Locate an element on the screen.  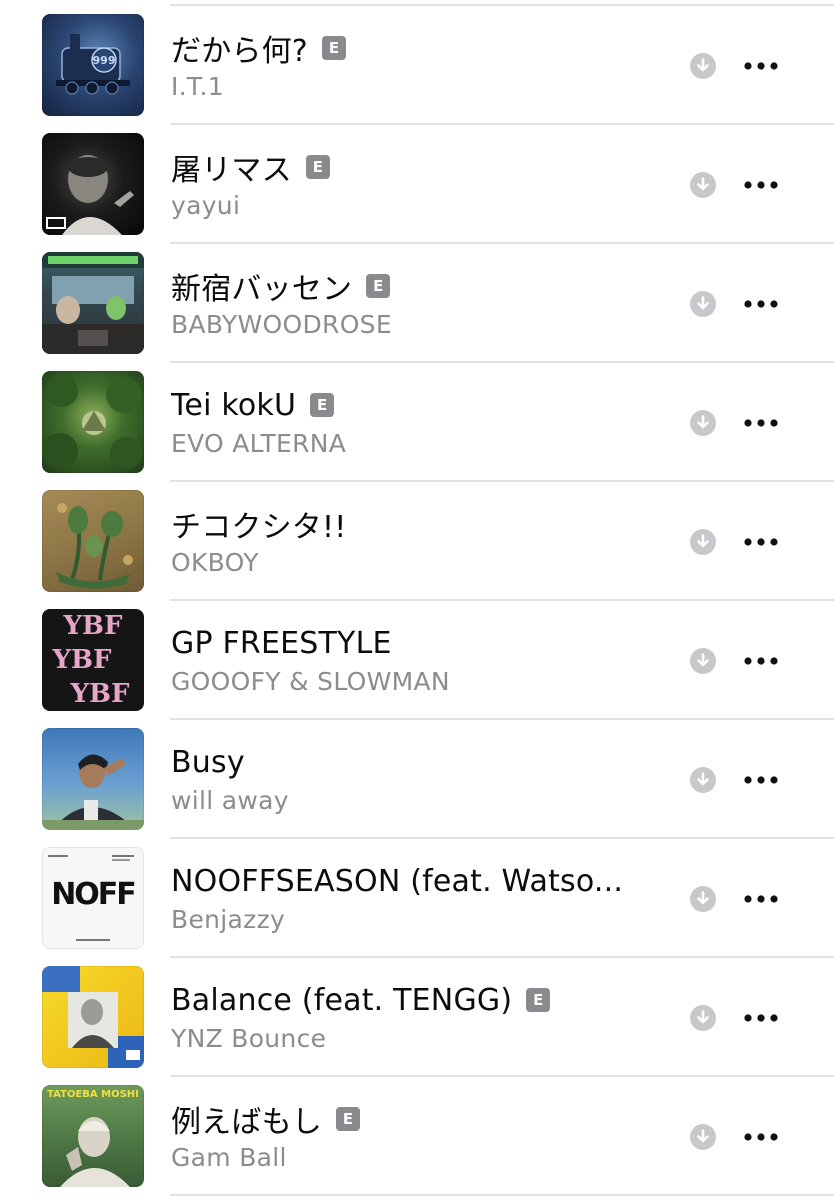
track-row: 新宿バッセン E BABYWOODROSE is located at coordinates (417, 303).